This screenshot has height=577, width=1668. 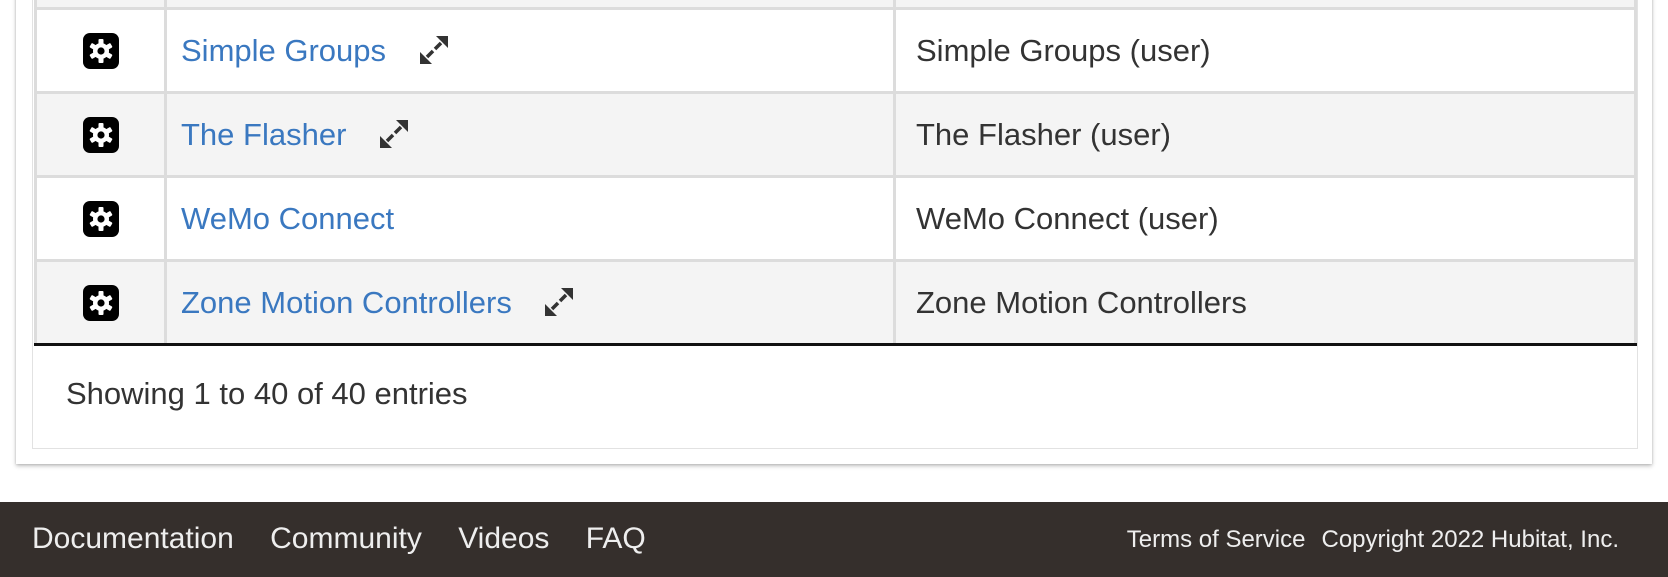 I want to click on footer-link-community: Community, so click(x=346, y=538).